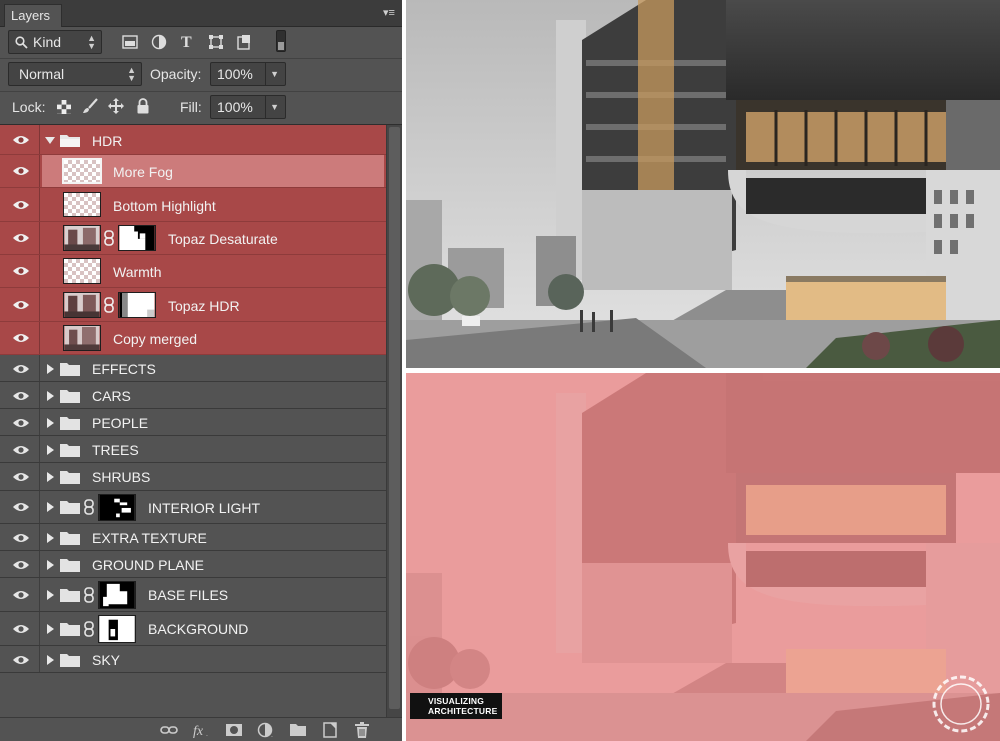 Image resolution: width=1000 pixels, height=741 pixels. I want to click on opacity-field: 100% ▼, so click(248, 74).